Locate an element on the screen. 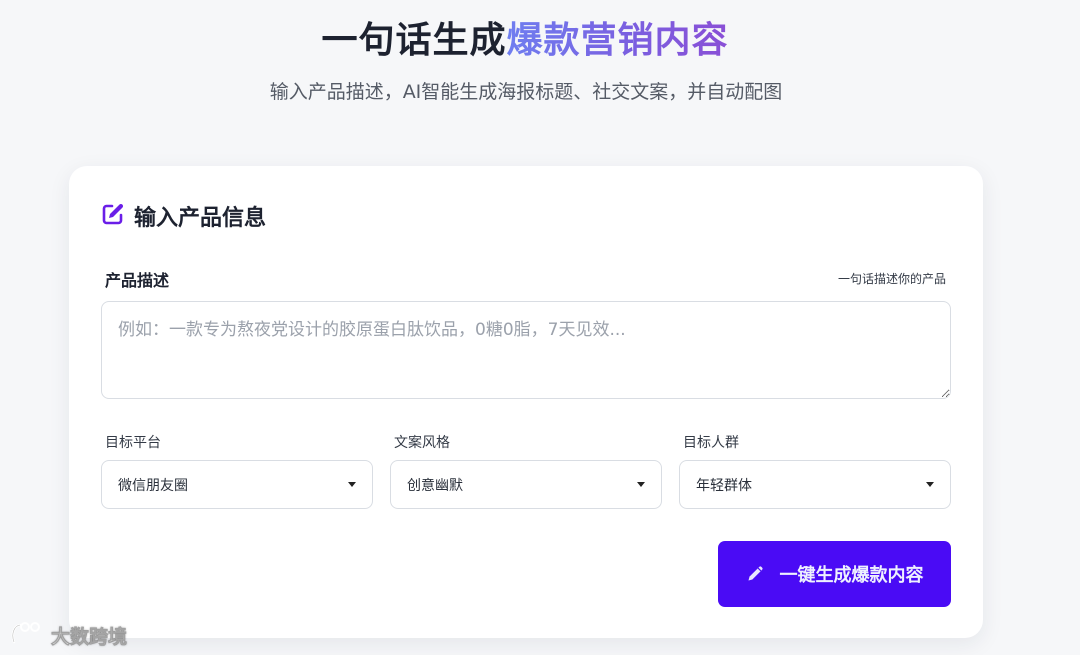 The image size is (1080, 655). description-hint: 一句话描述你的产品 is located at coordinates (891, 279).